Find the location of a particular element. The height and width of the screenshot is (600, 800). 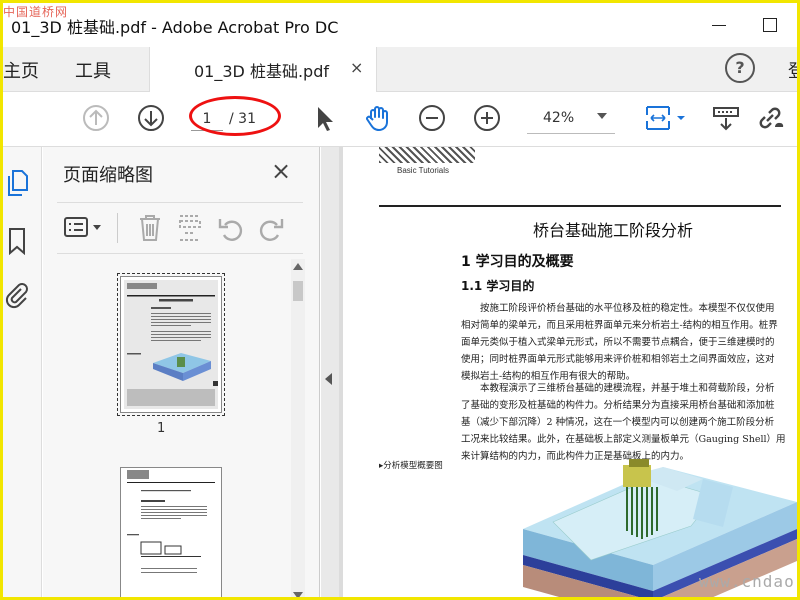

paragraph-line: 面单元类似于植入式梁单元形式，所以不需要节点耦合，便于三维建模时的 is located at coordinates (618, 342).